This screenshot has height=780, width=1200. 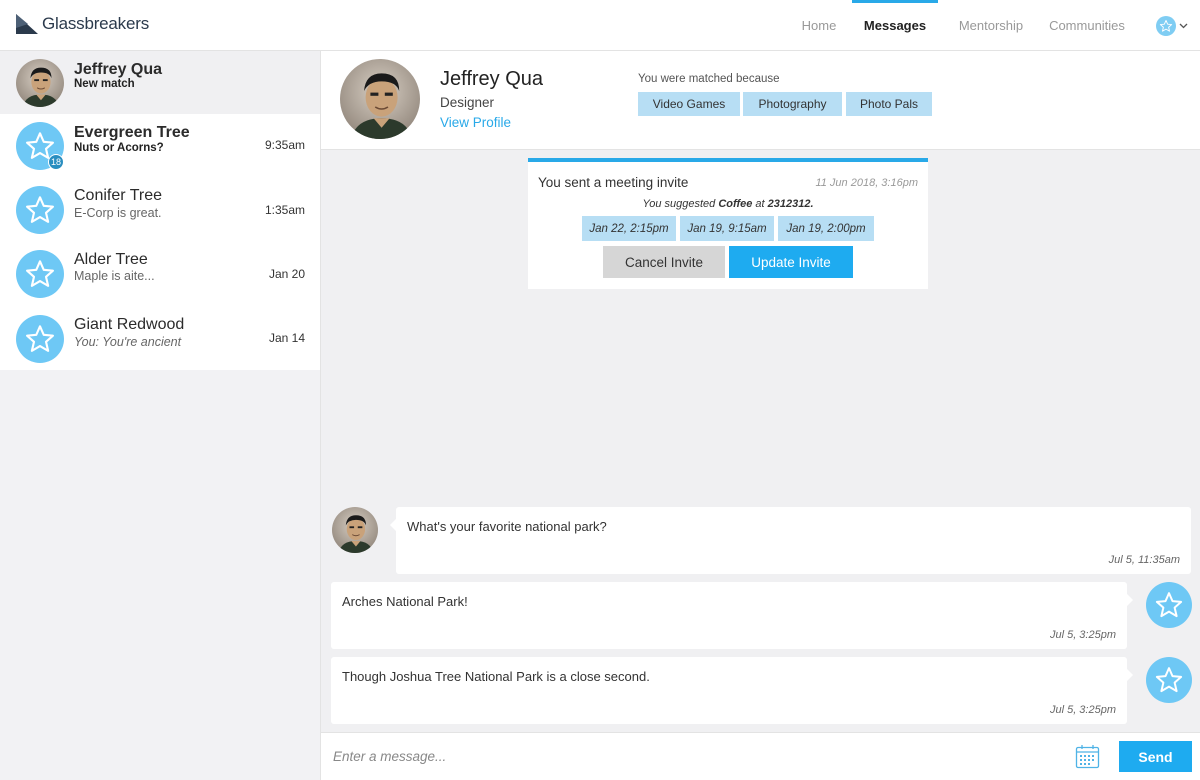 What do you see at coordinates (118, 69) in the screenshot?
I see `conversation-name: Jeffrey Qua` at bounding box center [118, 69].